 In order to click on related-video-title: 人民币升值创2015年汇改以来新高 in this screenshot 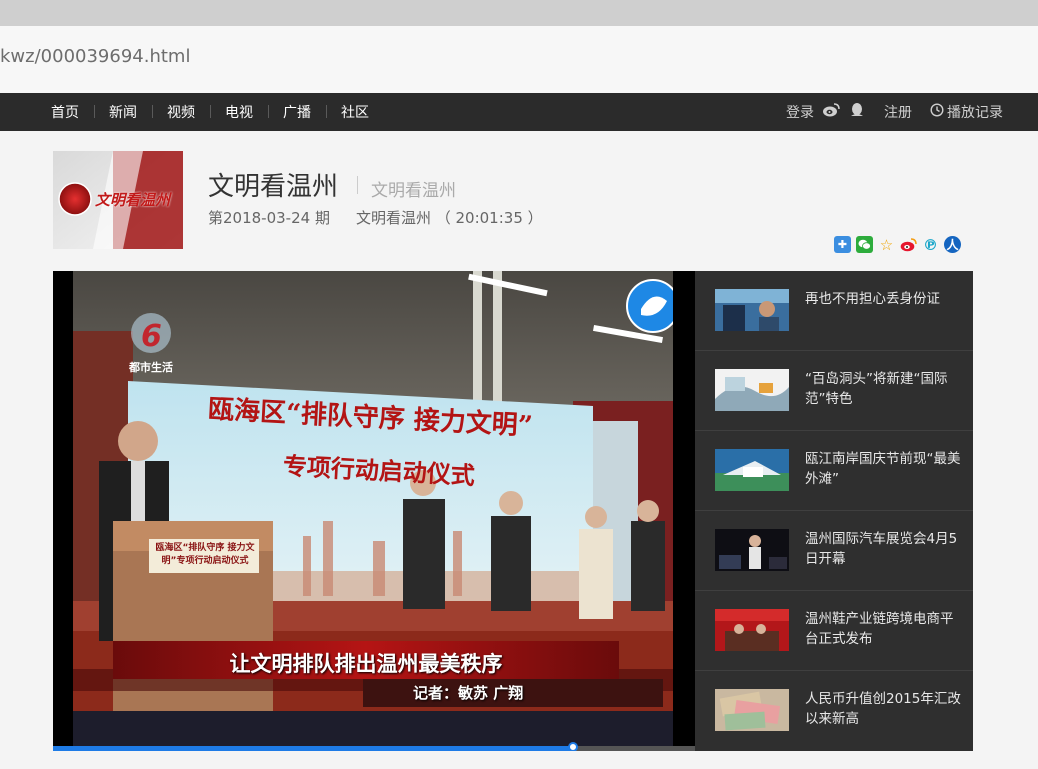, I will do `click(885, 709)`.